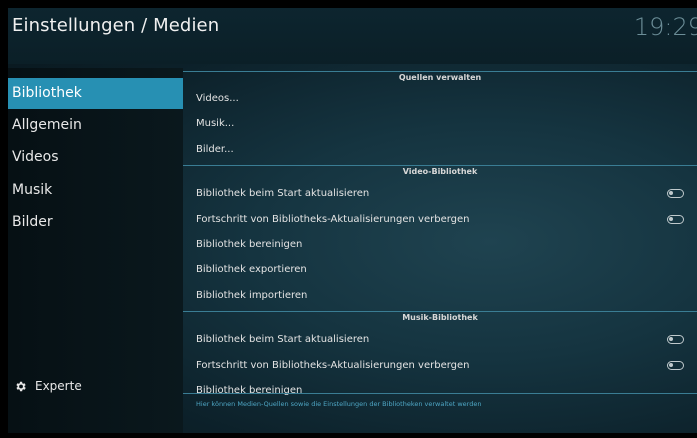 This screenshot has height=438, width=697. I want to click on section-header-music-library: Musik-Bibliothek, so click(440, 317).